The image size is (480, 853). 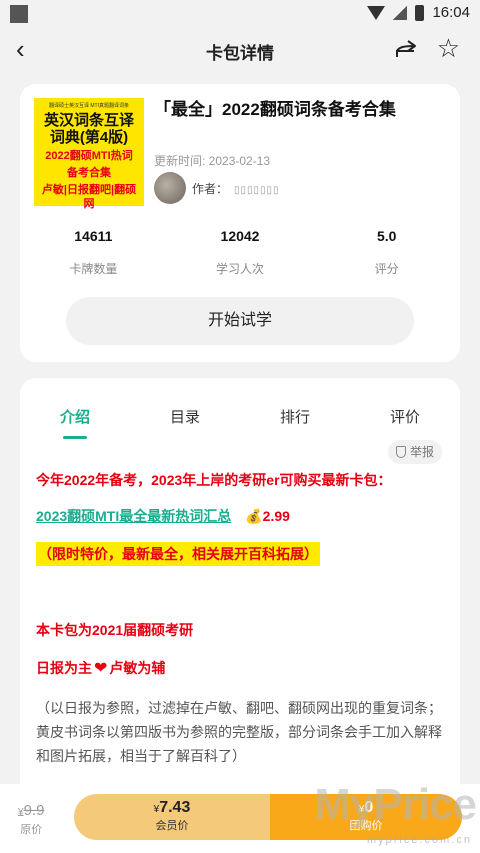 What do you see at coordinates (170, 188) in the screenshot?
I see `author-avatar` at bounding box center [170, 188].